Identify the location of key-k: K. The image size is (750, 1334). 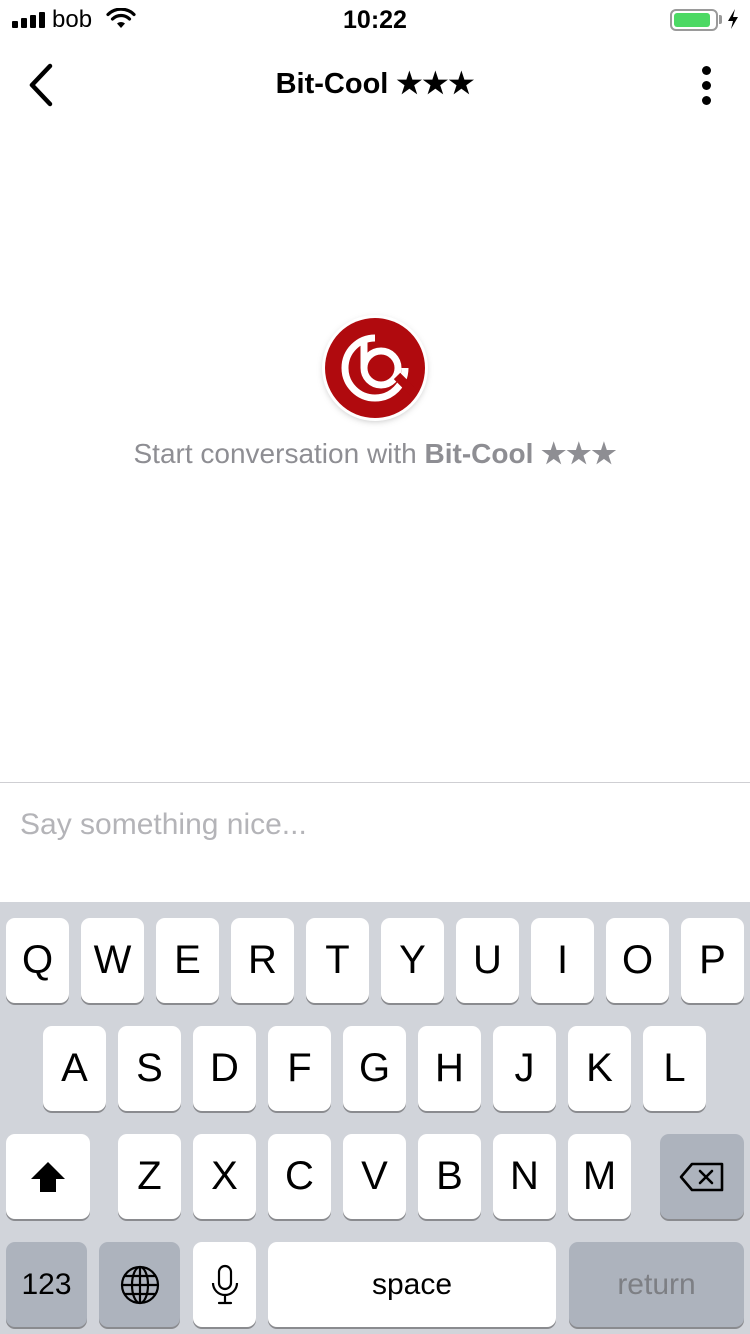
(599, 1068).